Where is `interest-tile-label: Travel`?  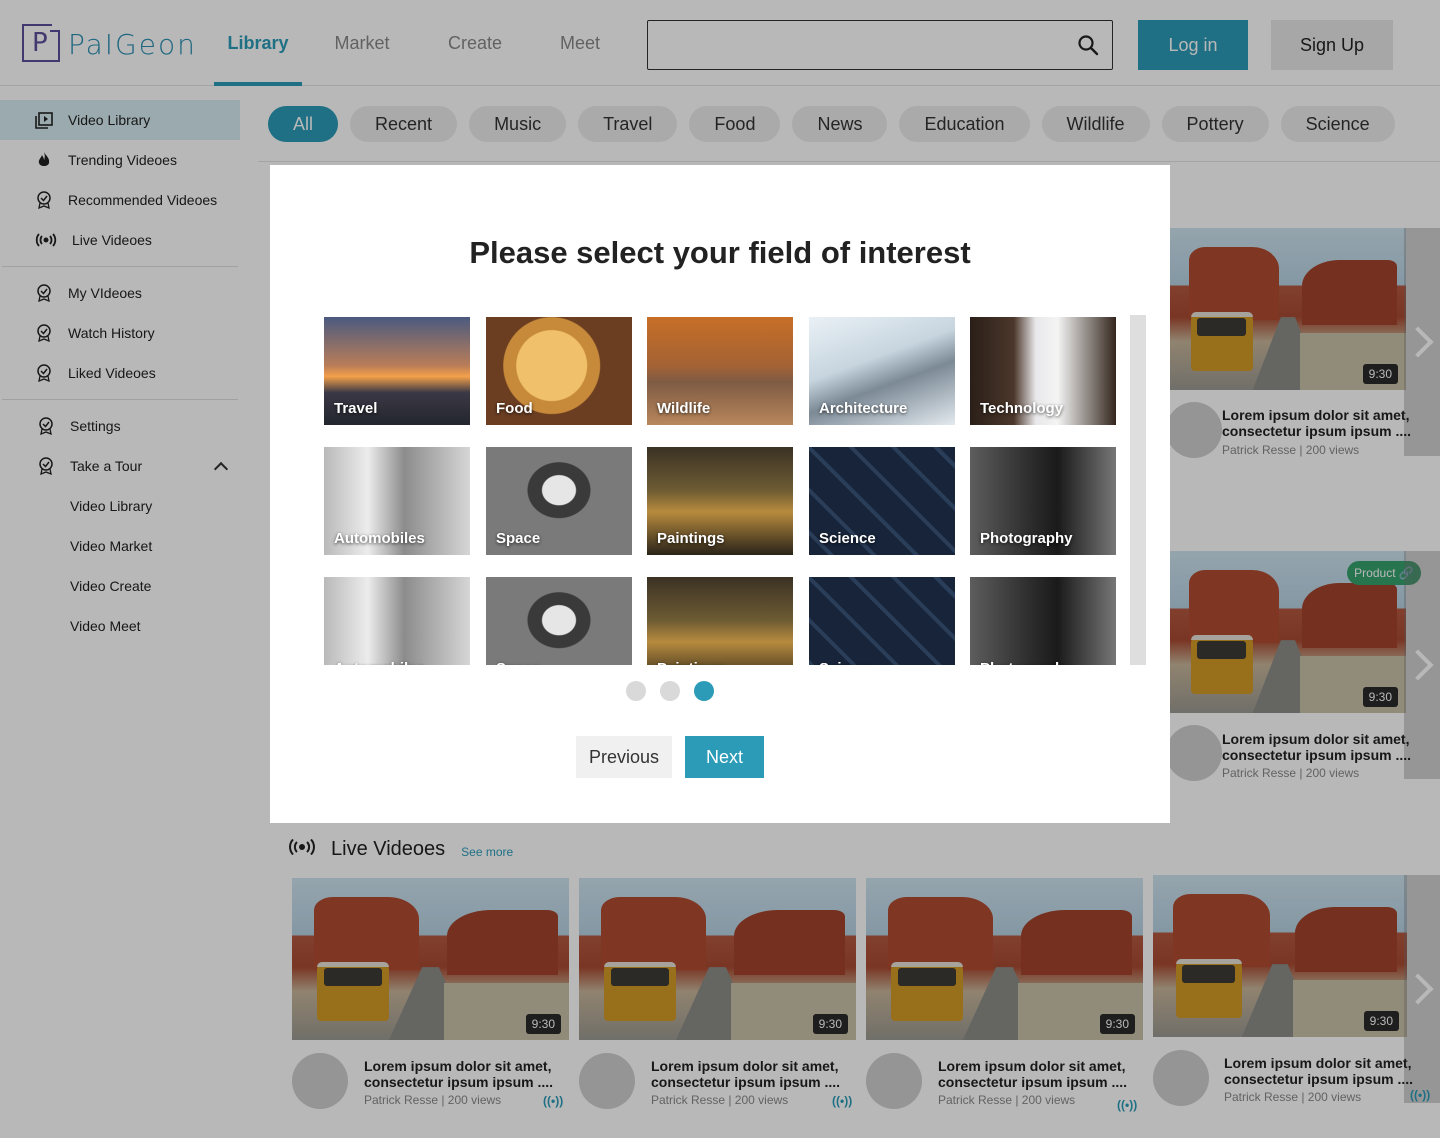 interest-tile-label: Travel is located at coordinates (356, 408).